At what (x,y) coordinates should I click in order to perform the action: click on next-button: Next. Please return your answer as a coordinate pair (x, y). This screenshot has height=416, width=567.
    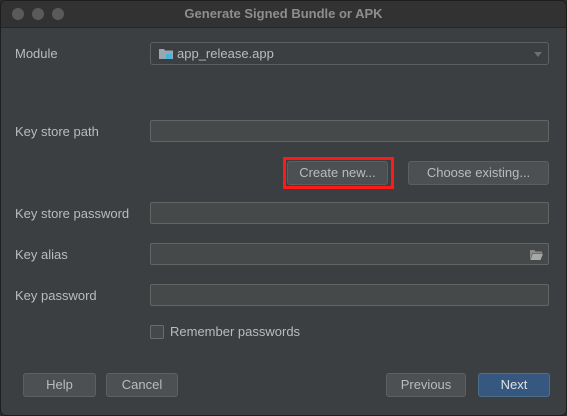
    Looking at the image, I should click on (514, 385).